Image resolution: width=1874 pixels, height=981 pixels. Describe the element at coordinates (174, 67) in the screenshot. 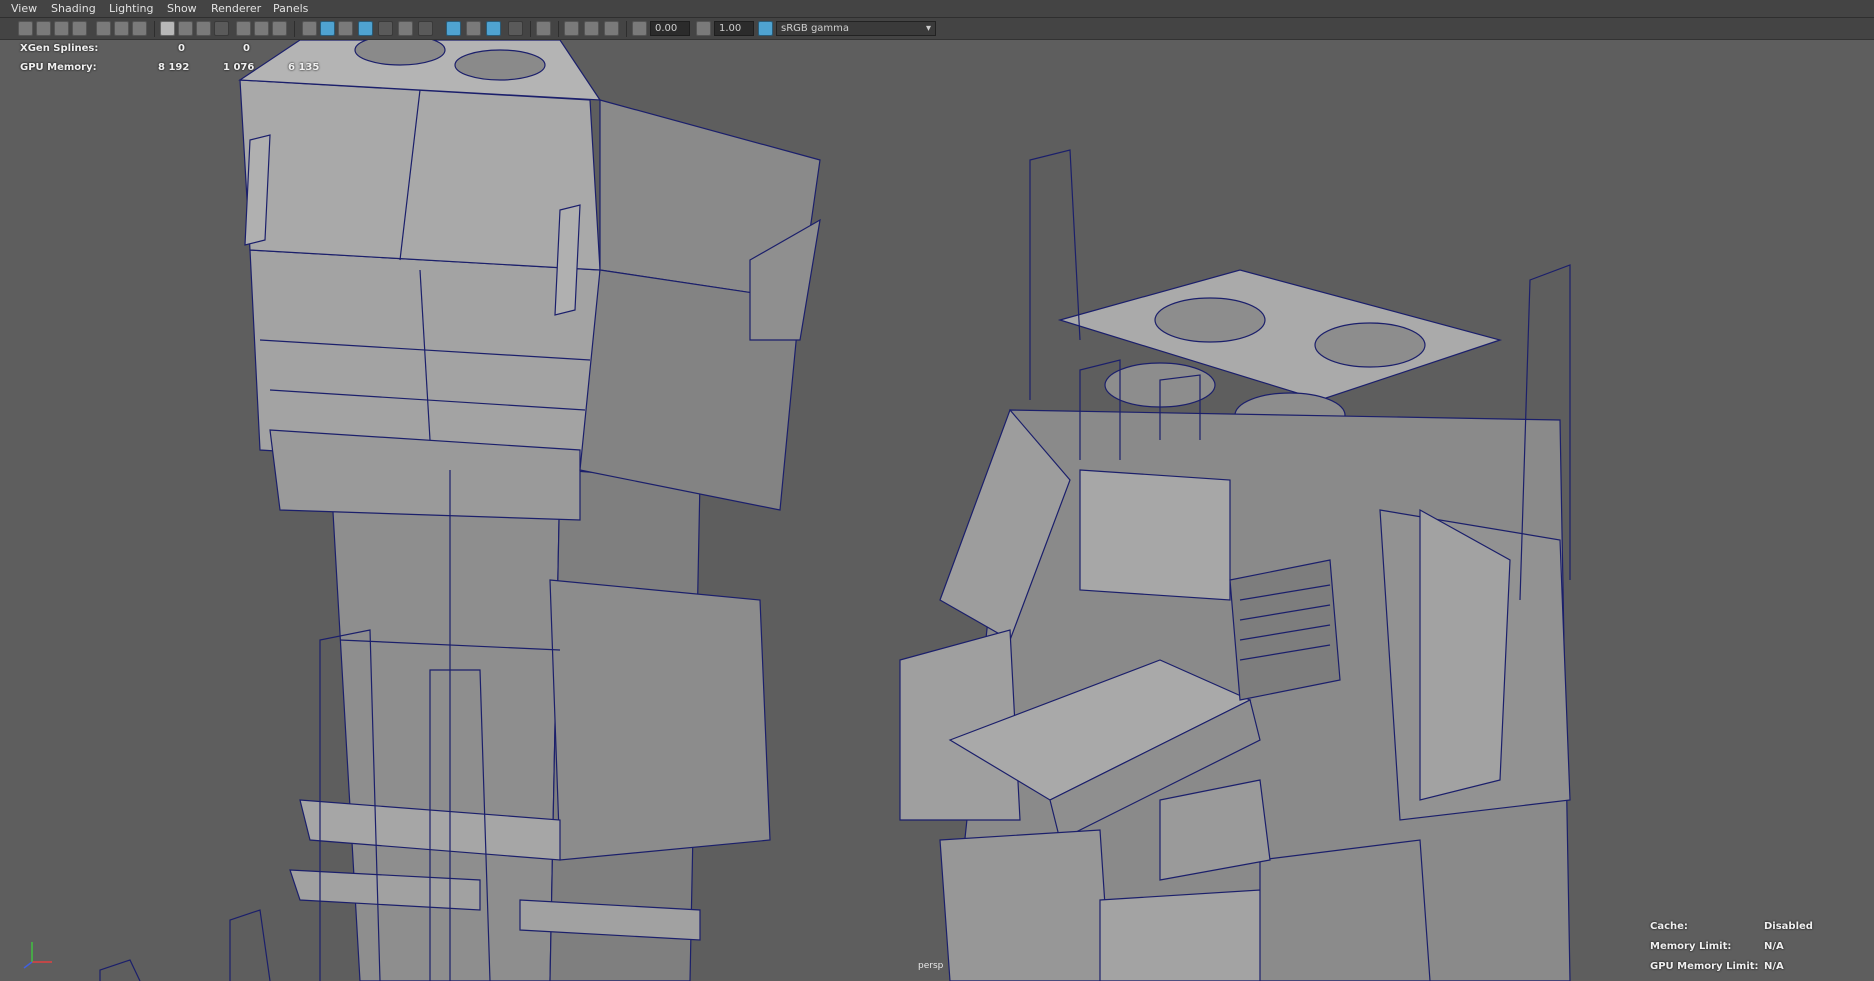

I see `hud-gpu-memory-value-1: 8 192` at that location.